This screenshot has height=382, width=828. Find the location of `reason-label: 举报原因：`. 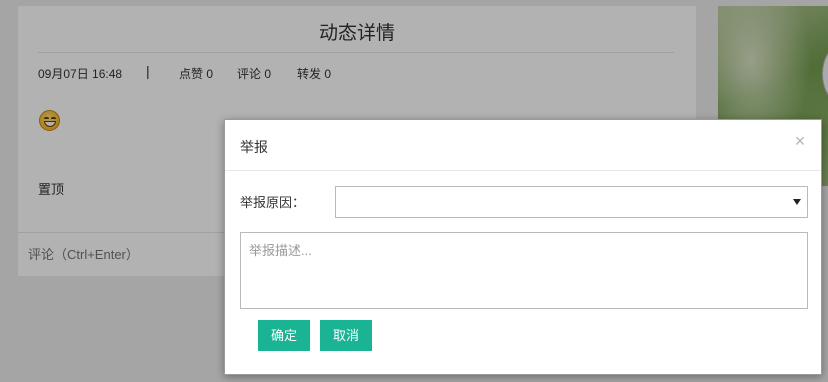

reason-label: 举报原因： is located at coordinates (273, 202).